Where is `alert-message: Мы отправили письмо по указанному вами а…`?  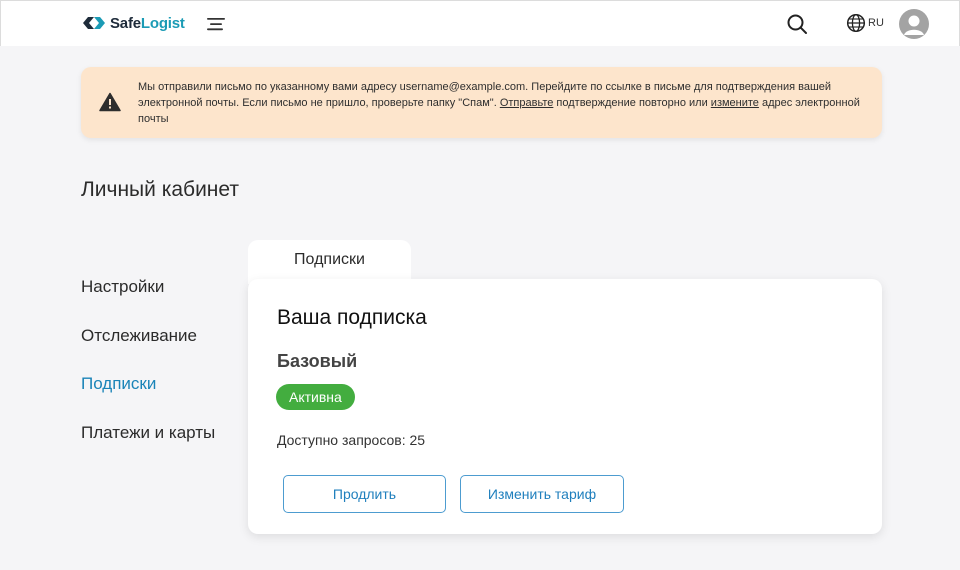 alert-message: Мы отправили письмо по указанному вами а… is located at coordinates (503, 103).